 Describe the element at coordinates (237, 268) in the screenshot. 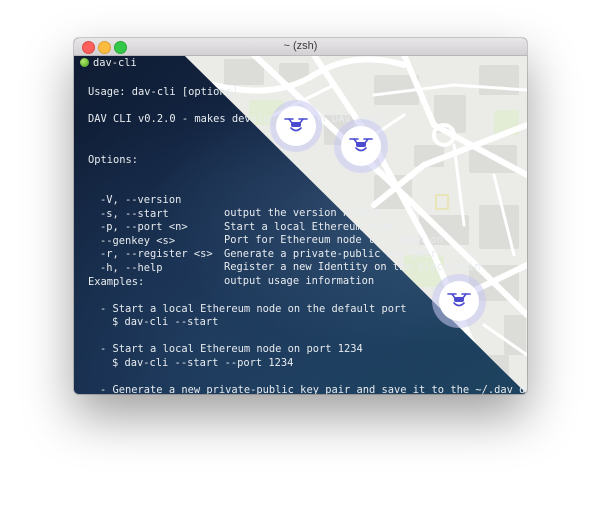

I see `option-row: -h, --help output usage information` at that location.